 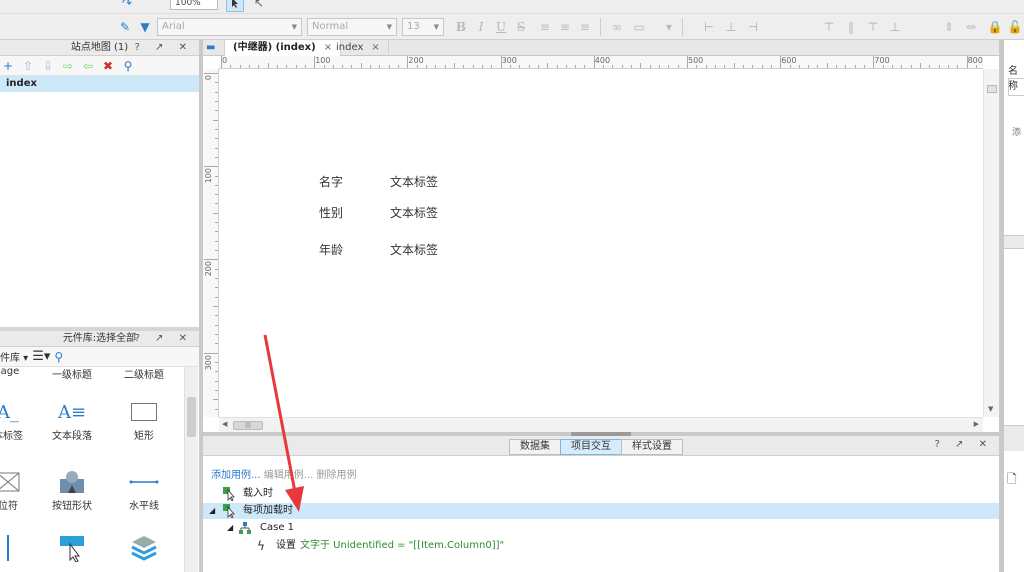 I want to click on tab-repeater-index: (中继器) (index) ×, so click(x=283, y=48).